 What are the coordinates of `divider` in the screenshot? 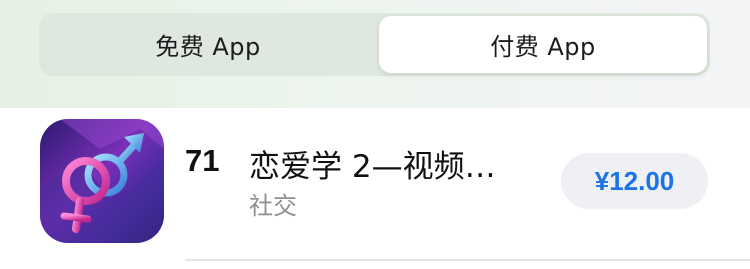 It's located at (467, 260).